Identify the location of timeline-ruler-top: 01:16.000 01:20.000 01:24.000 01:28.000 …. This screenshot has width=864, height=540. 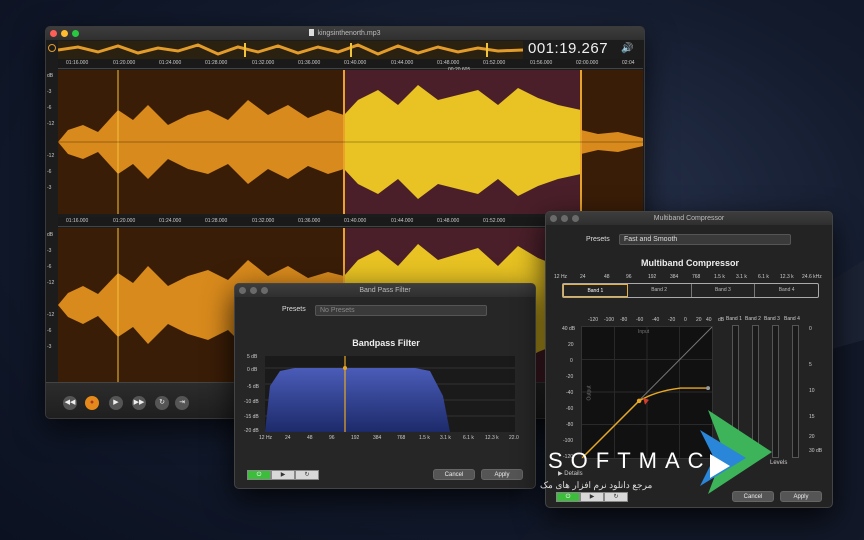
(350, 64).